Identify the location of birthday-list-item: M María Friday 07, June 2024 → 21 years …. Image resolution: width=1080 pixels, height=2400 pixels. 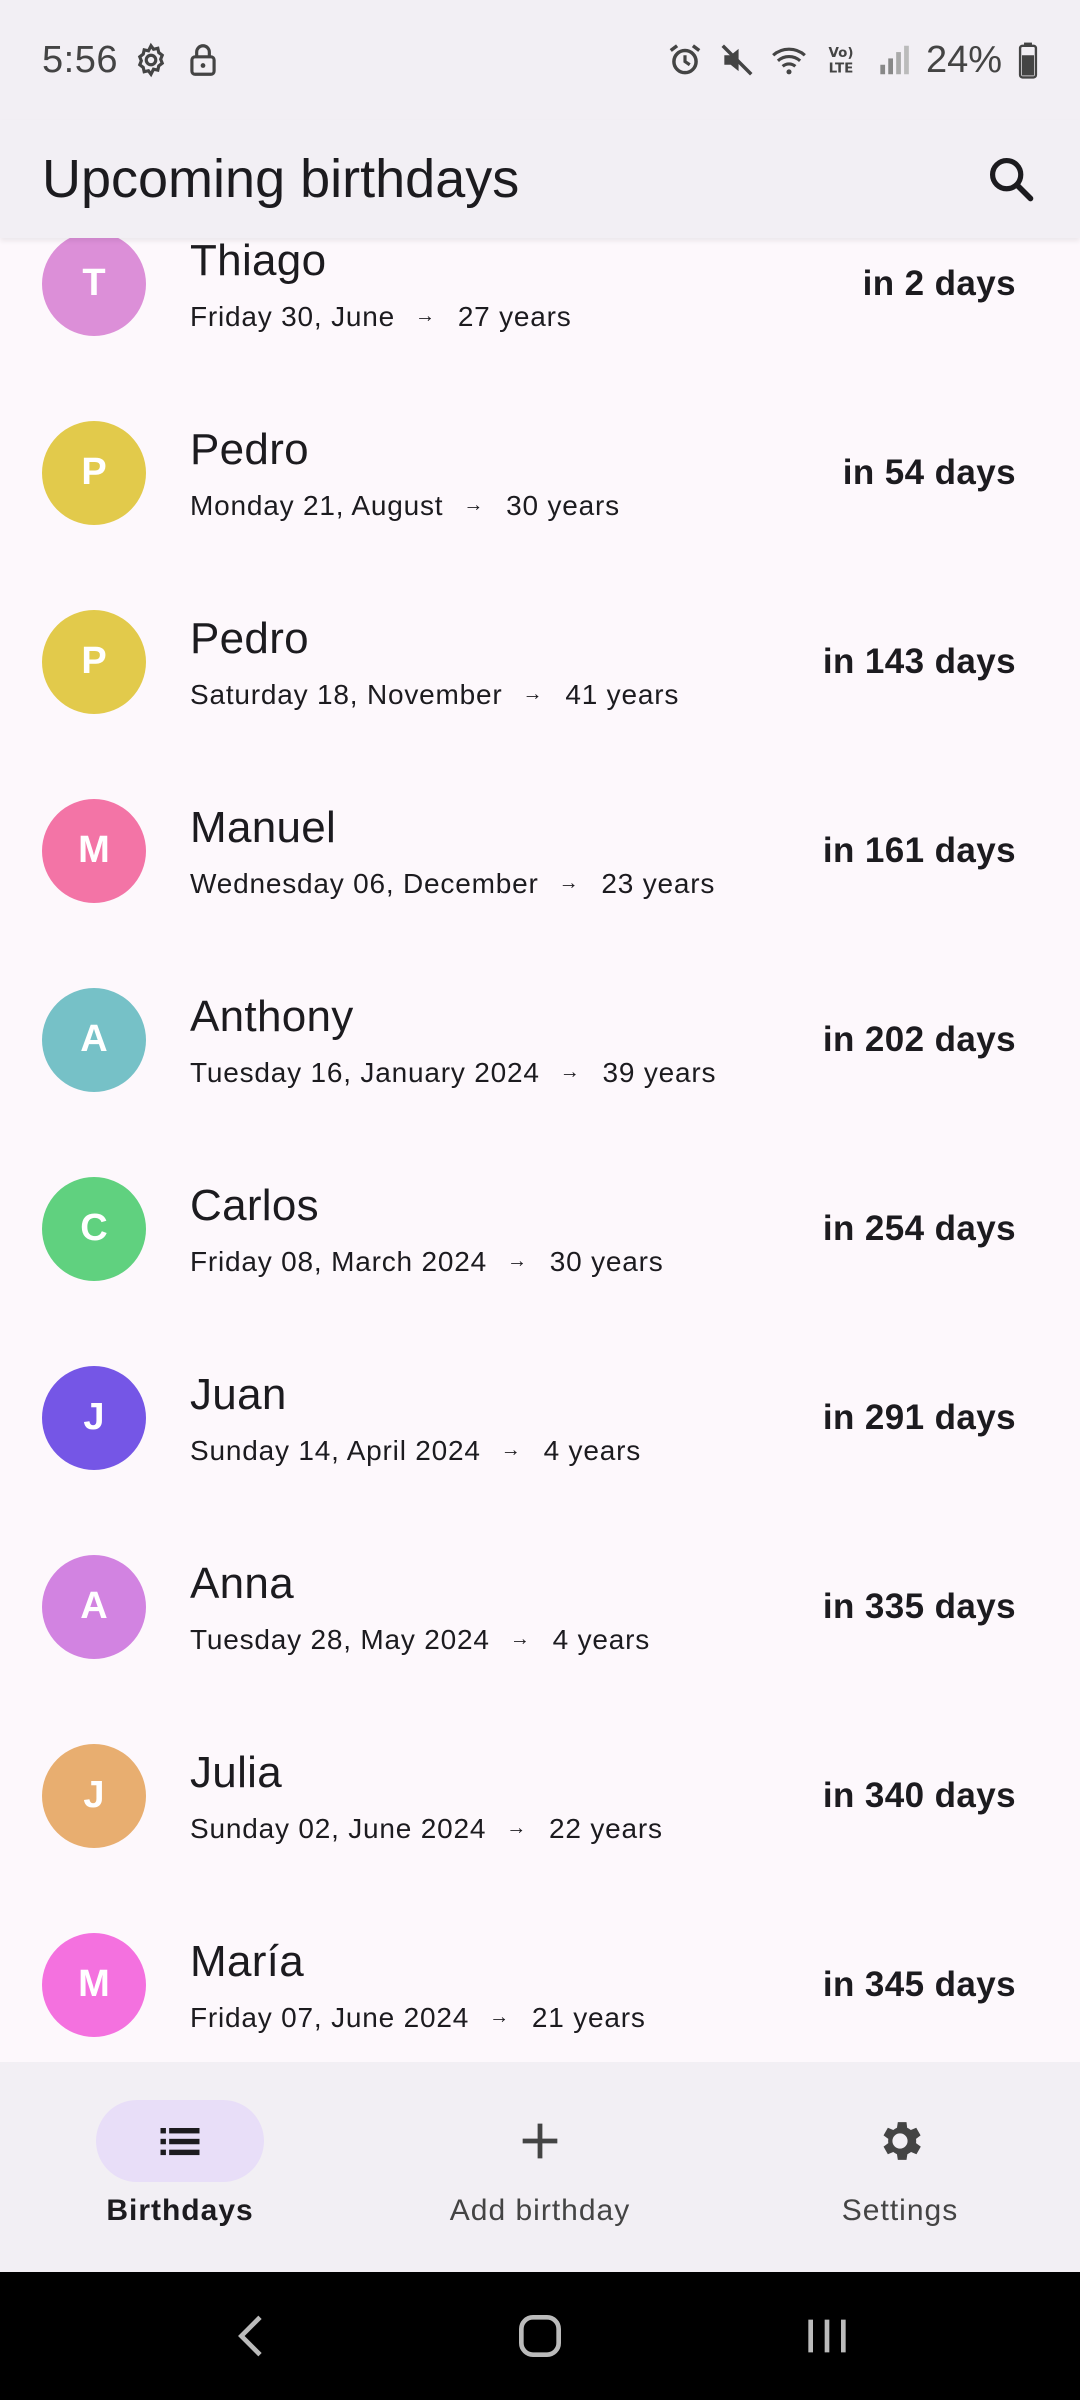
(540, 1976).